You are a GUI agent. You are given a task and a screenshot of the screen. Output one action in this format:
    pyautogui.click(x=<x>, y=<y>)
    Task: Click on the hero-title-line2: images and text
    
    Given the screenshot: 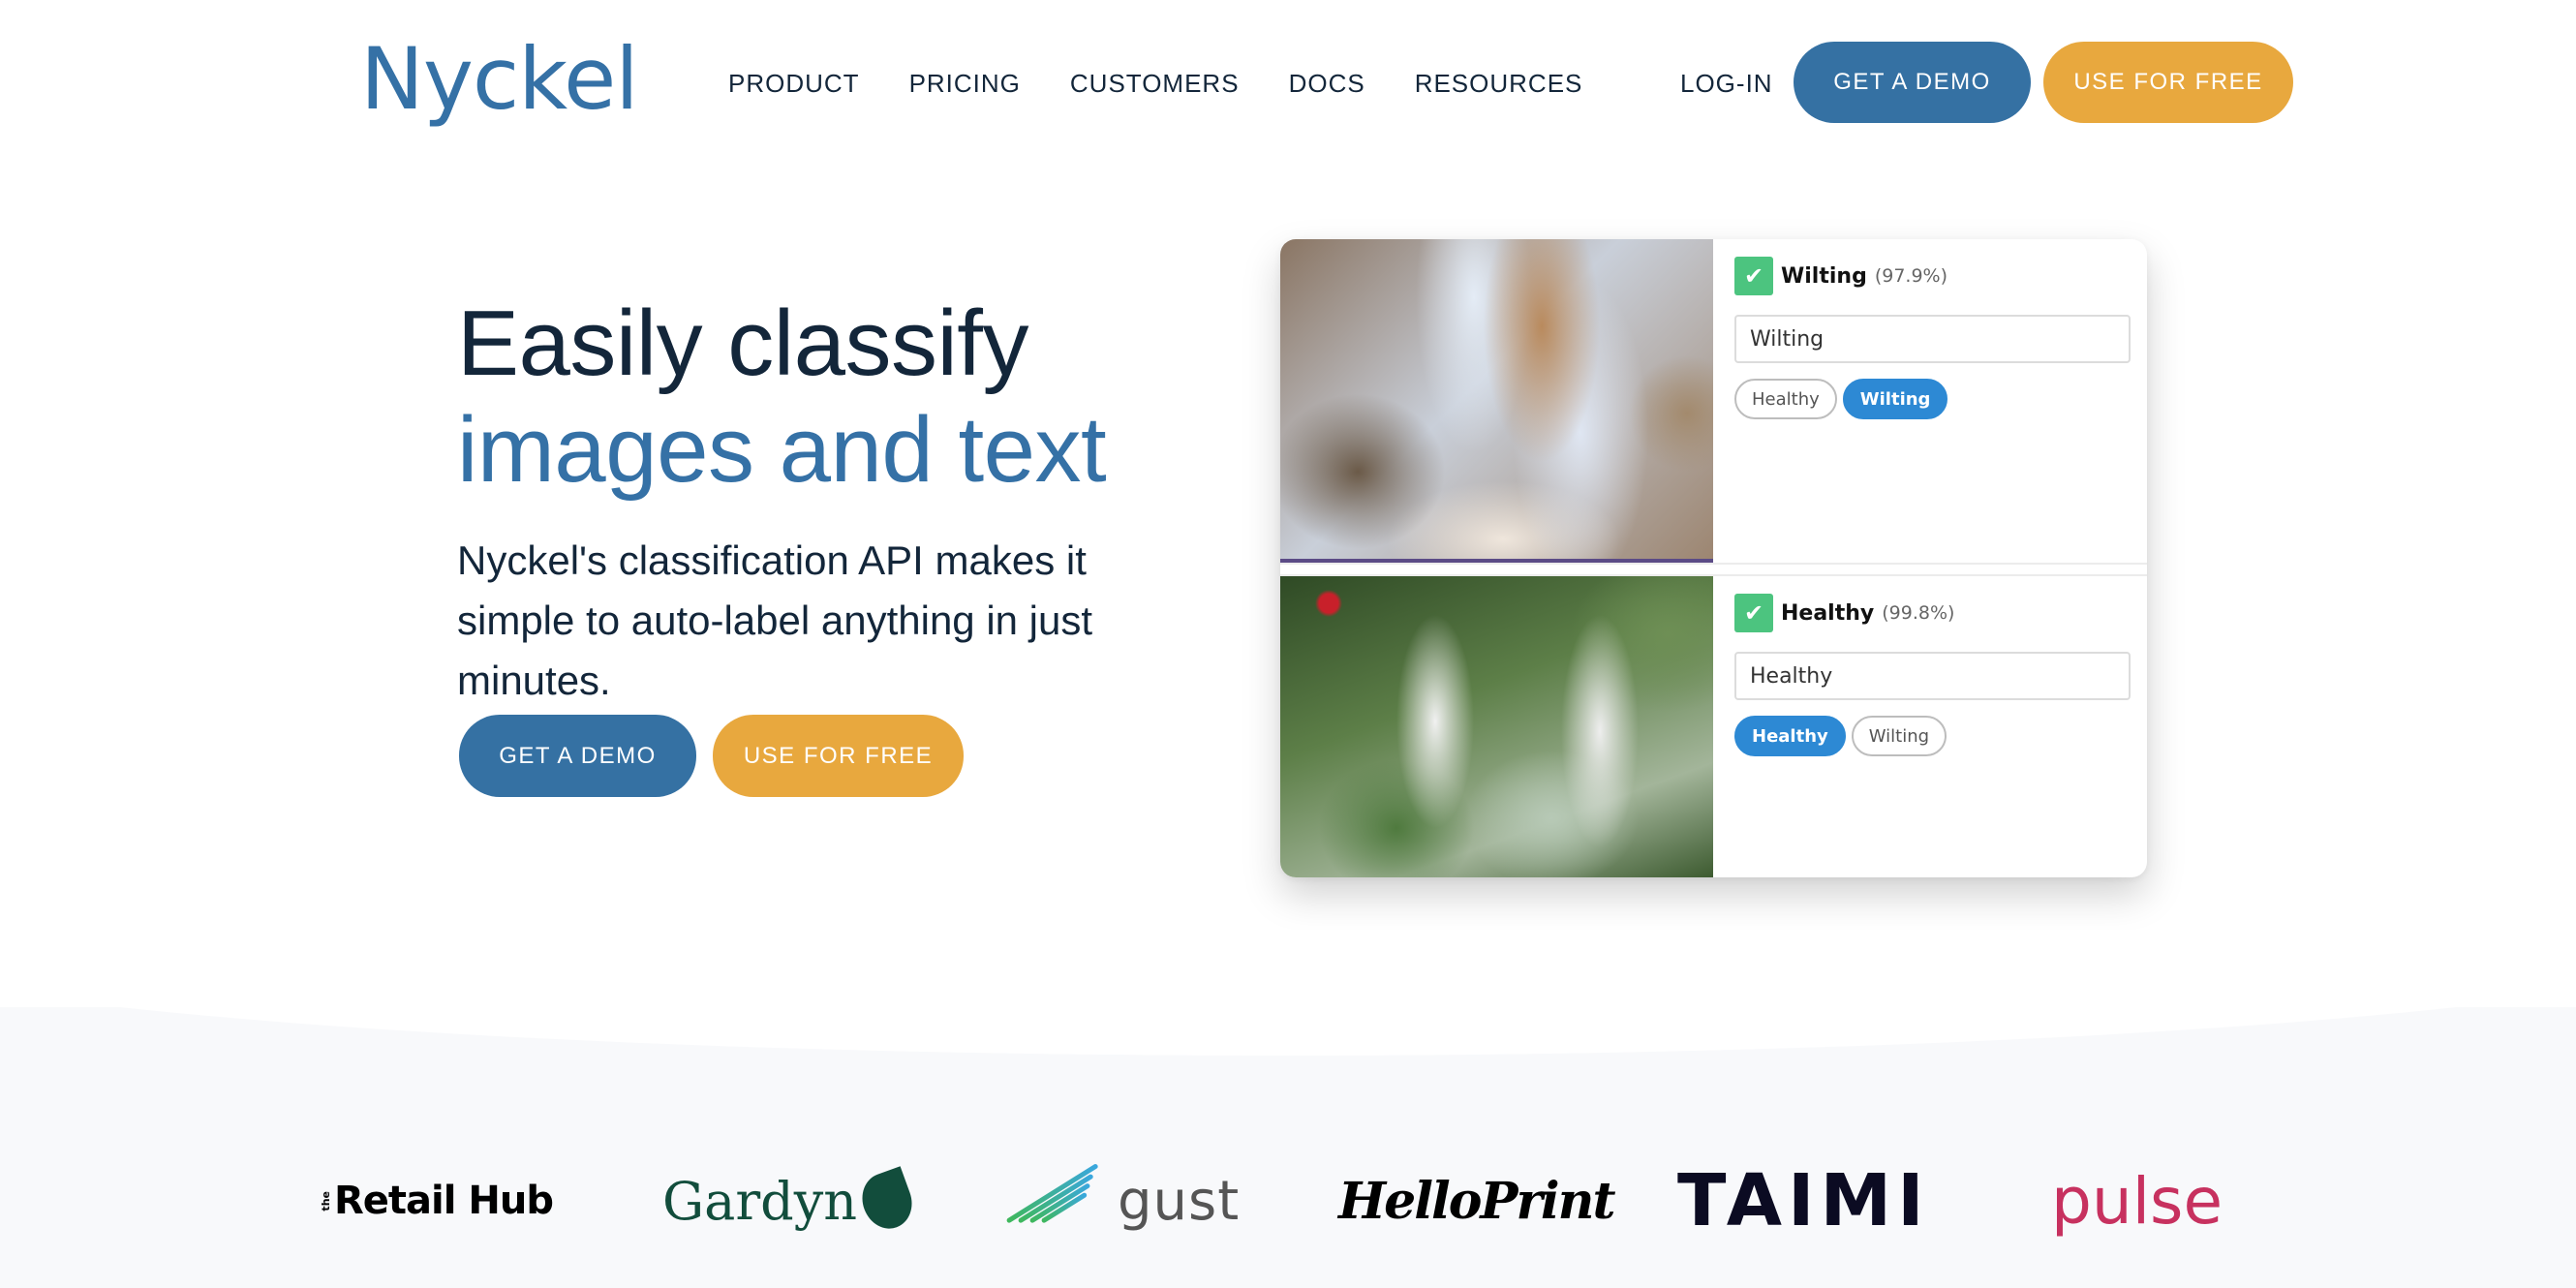 What is the action you would take?
    pyautogui.click(x=782, y=450)
    